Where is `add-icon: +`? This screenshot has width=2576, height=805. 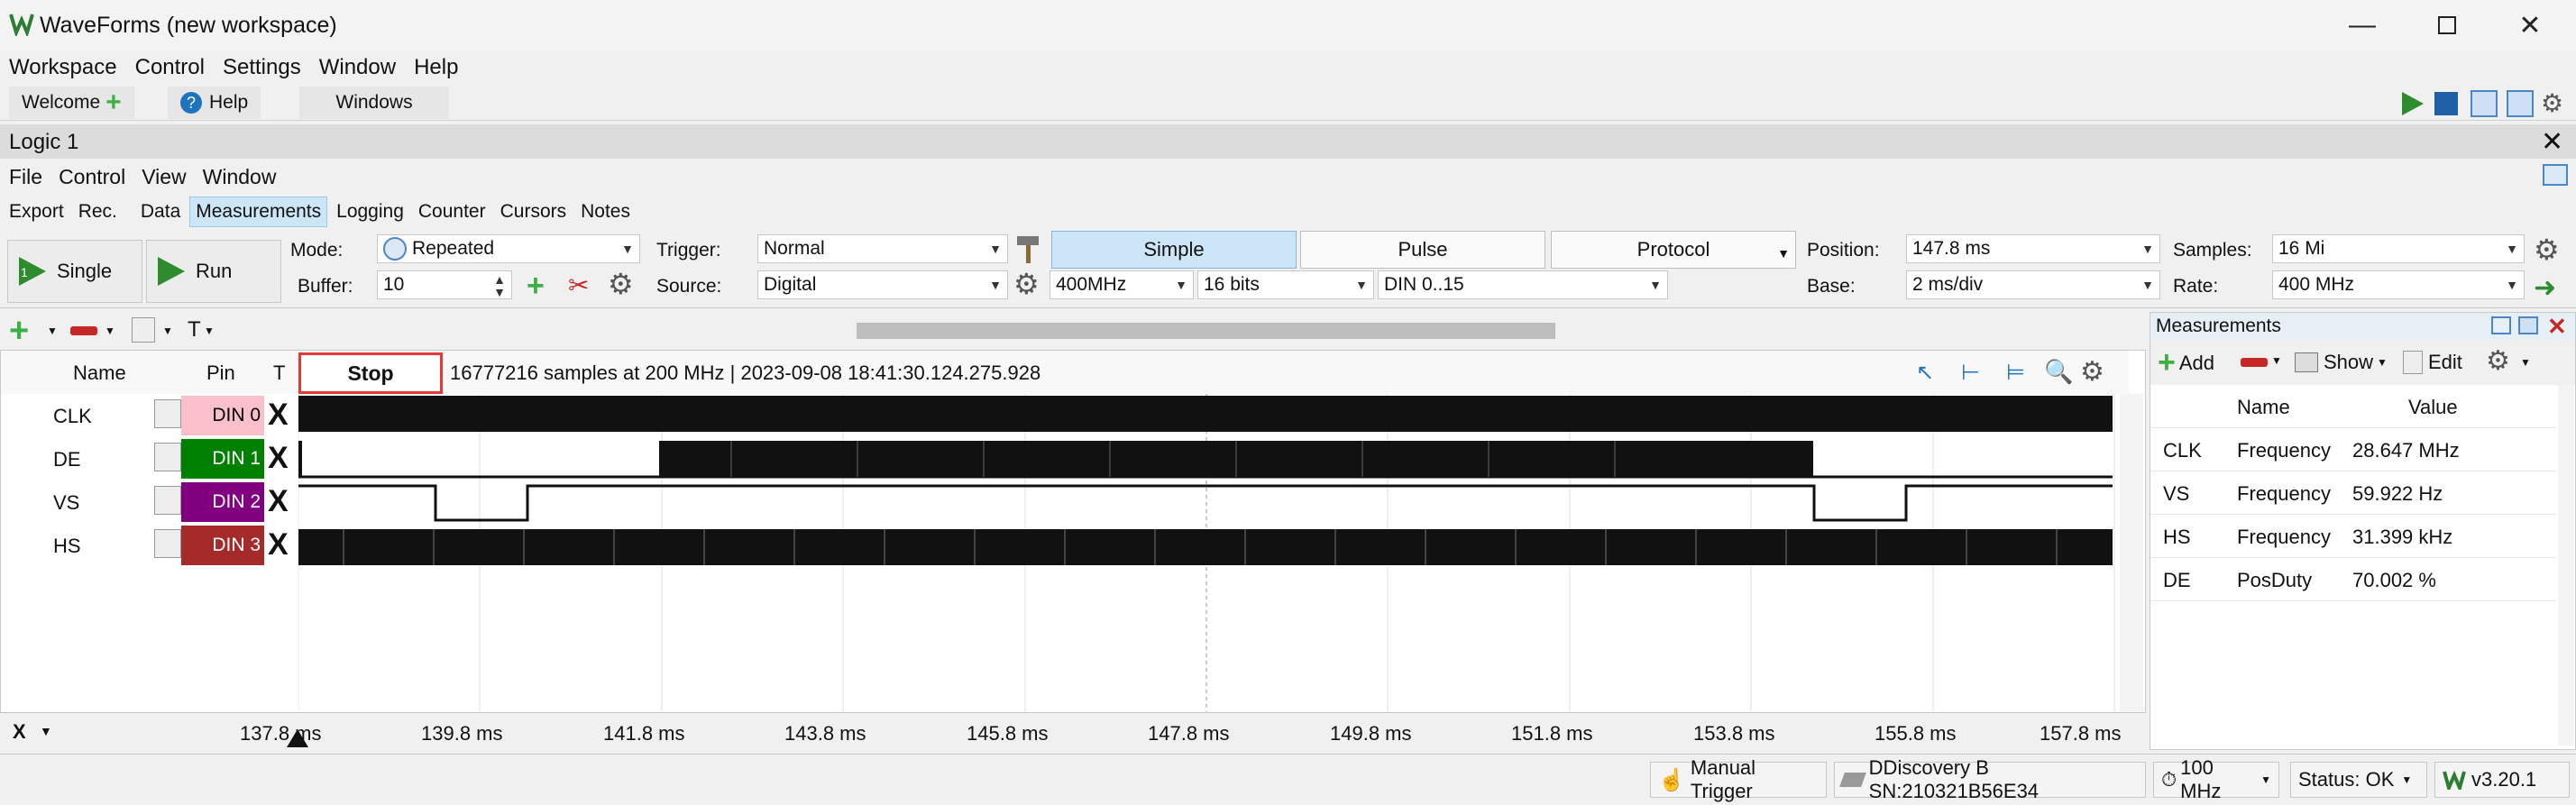 add-icon: + is located at coordinates (113, 102).